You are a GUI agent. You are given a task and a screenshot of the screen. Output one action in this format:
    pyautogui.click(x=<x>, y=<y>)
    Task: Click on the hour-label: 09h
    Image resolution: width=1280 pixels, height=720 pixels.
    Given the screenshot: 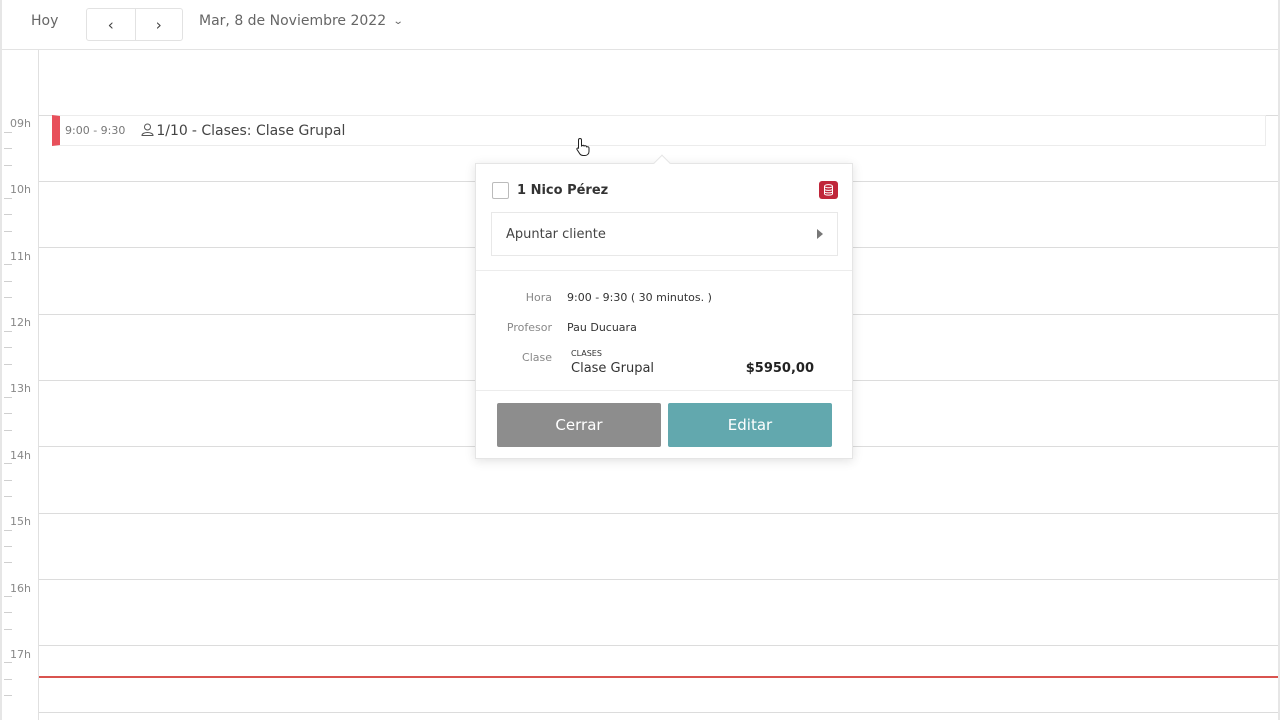 What is the action you would take?
    pyautogui.click(x=20, y=123)
    